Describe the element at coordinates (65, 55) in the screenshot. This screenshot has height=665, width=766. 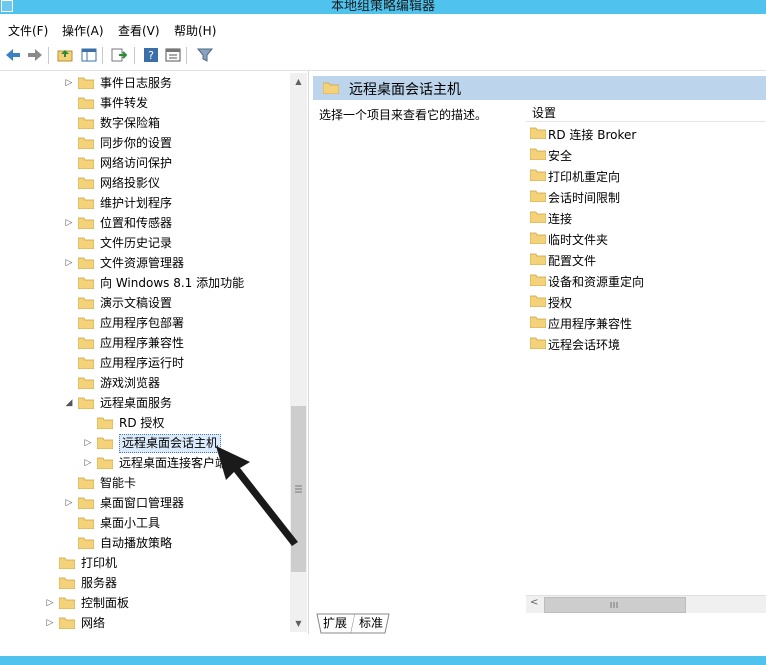
I see `up-folder-icon` at that location.